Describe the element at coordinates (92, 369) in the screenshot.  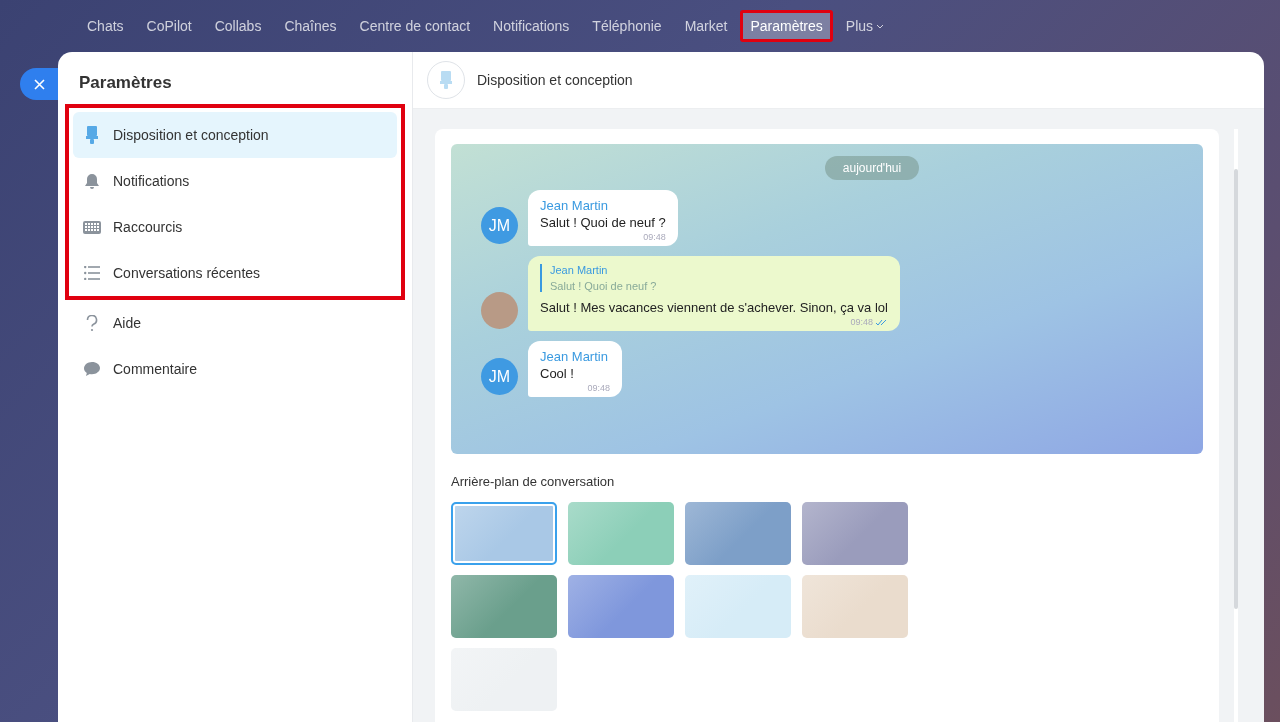
I see `comment-icon` at that location.